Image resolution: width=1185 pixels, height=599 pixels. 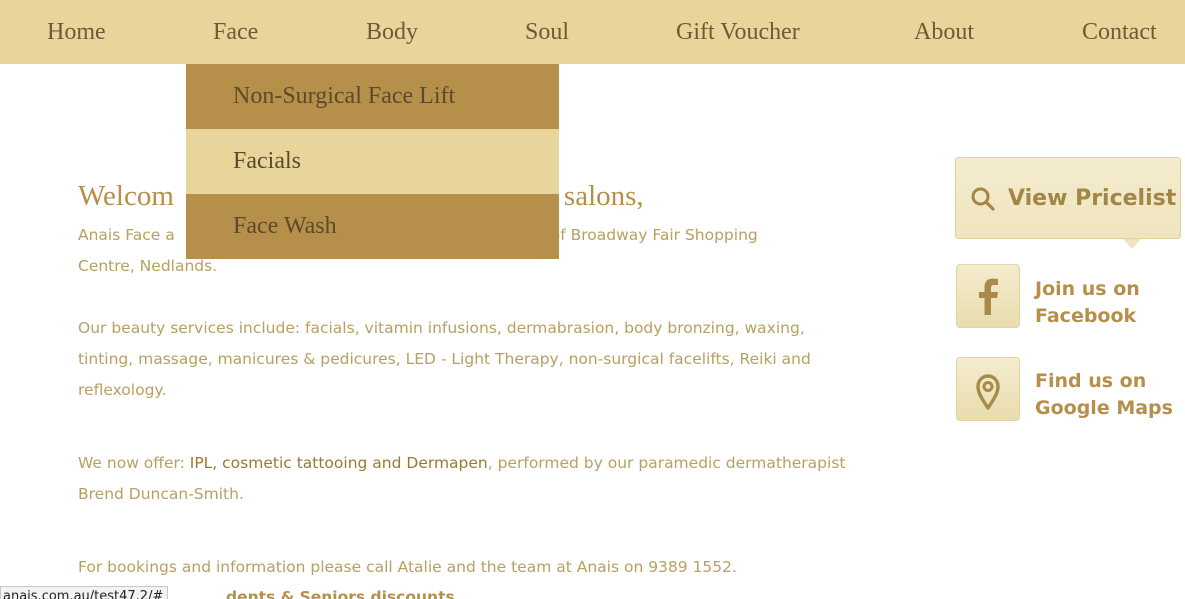 I want to click on view-pricelist-label: View Pricelist, so click(x=1092, y=198).